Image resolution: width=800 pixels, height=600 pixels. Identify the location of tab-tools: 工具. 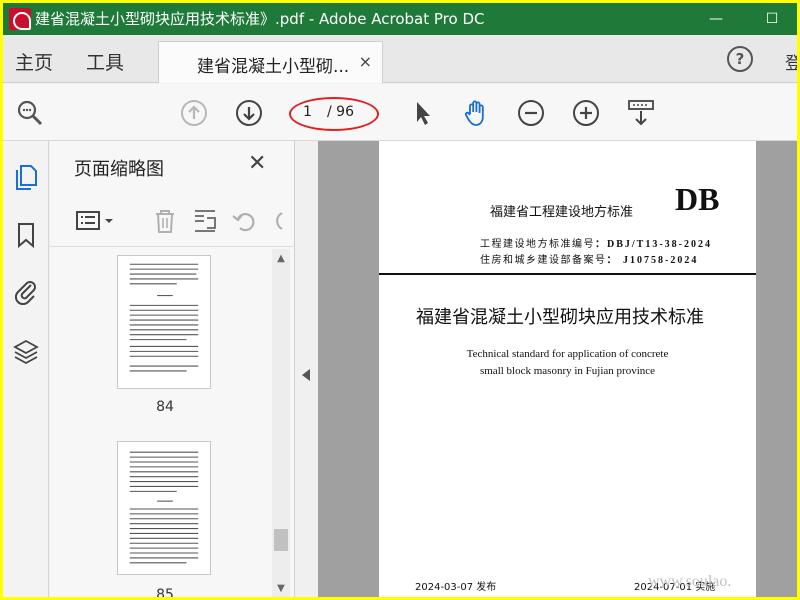
(105, 61).